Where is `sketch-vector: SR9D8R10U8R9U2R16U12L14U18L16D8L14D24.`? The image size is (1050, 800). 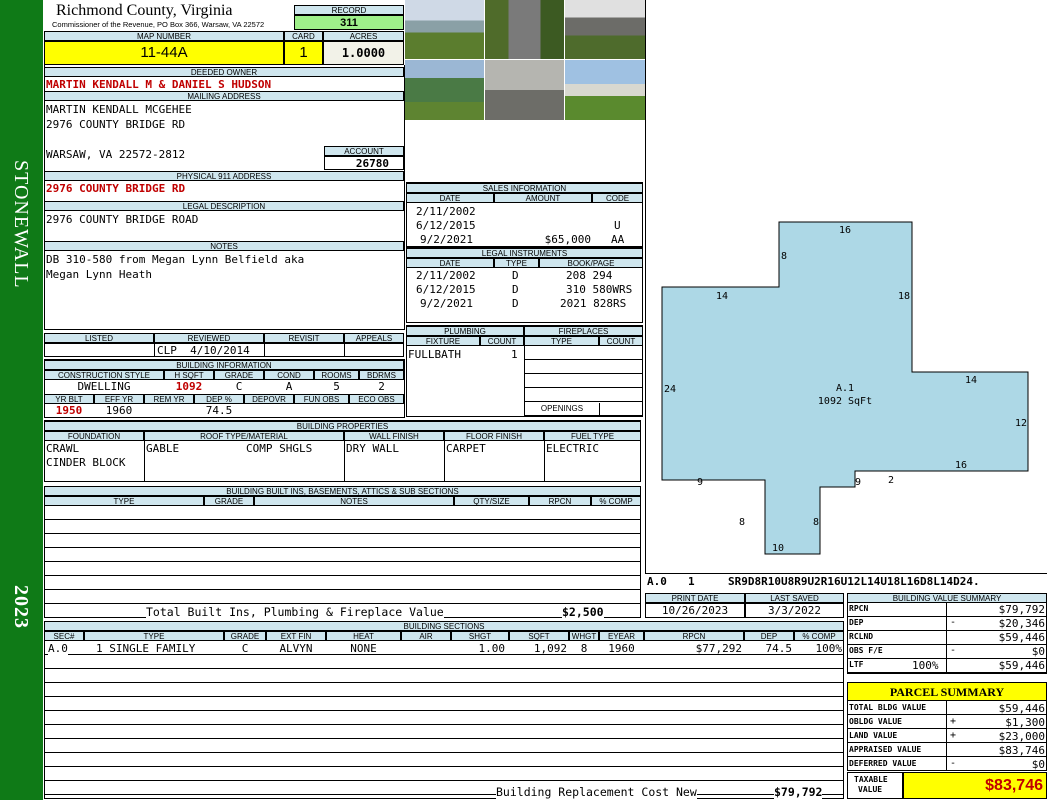
sketch-vector: SR9D8R10U8R9U2R16U12L14U18L16D8L14D24. is located at coordinates (854, 581).